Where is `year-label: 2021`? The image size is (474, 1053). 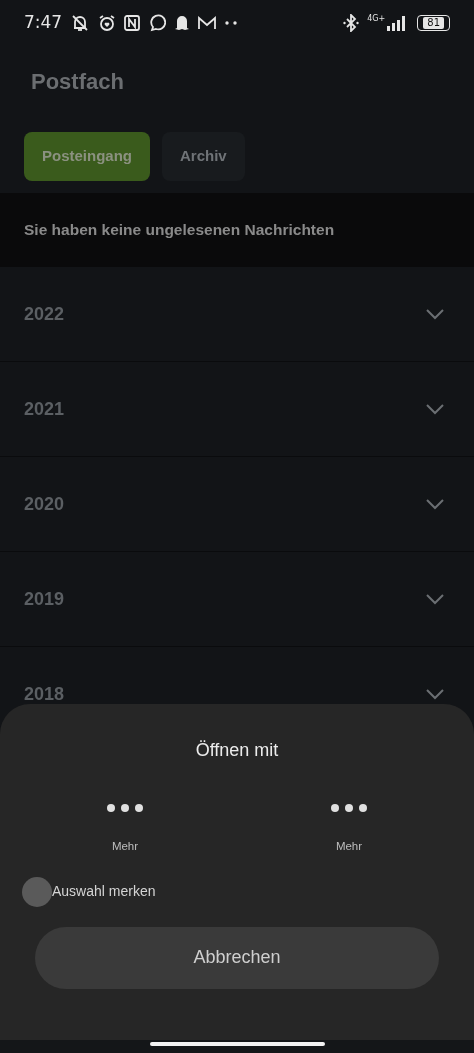 year-label: 2021 is located at coordinates (44, 409).